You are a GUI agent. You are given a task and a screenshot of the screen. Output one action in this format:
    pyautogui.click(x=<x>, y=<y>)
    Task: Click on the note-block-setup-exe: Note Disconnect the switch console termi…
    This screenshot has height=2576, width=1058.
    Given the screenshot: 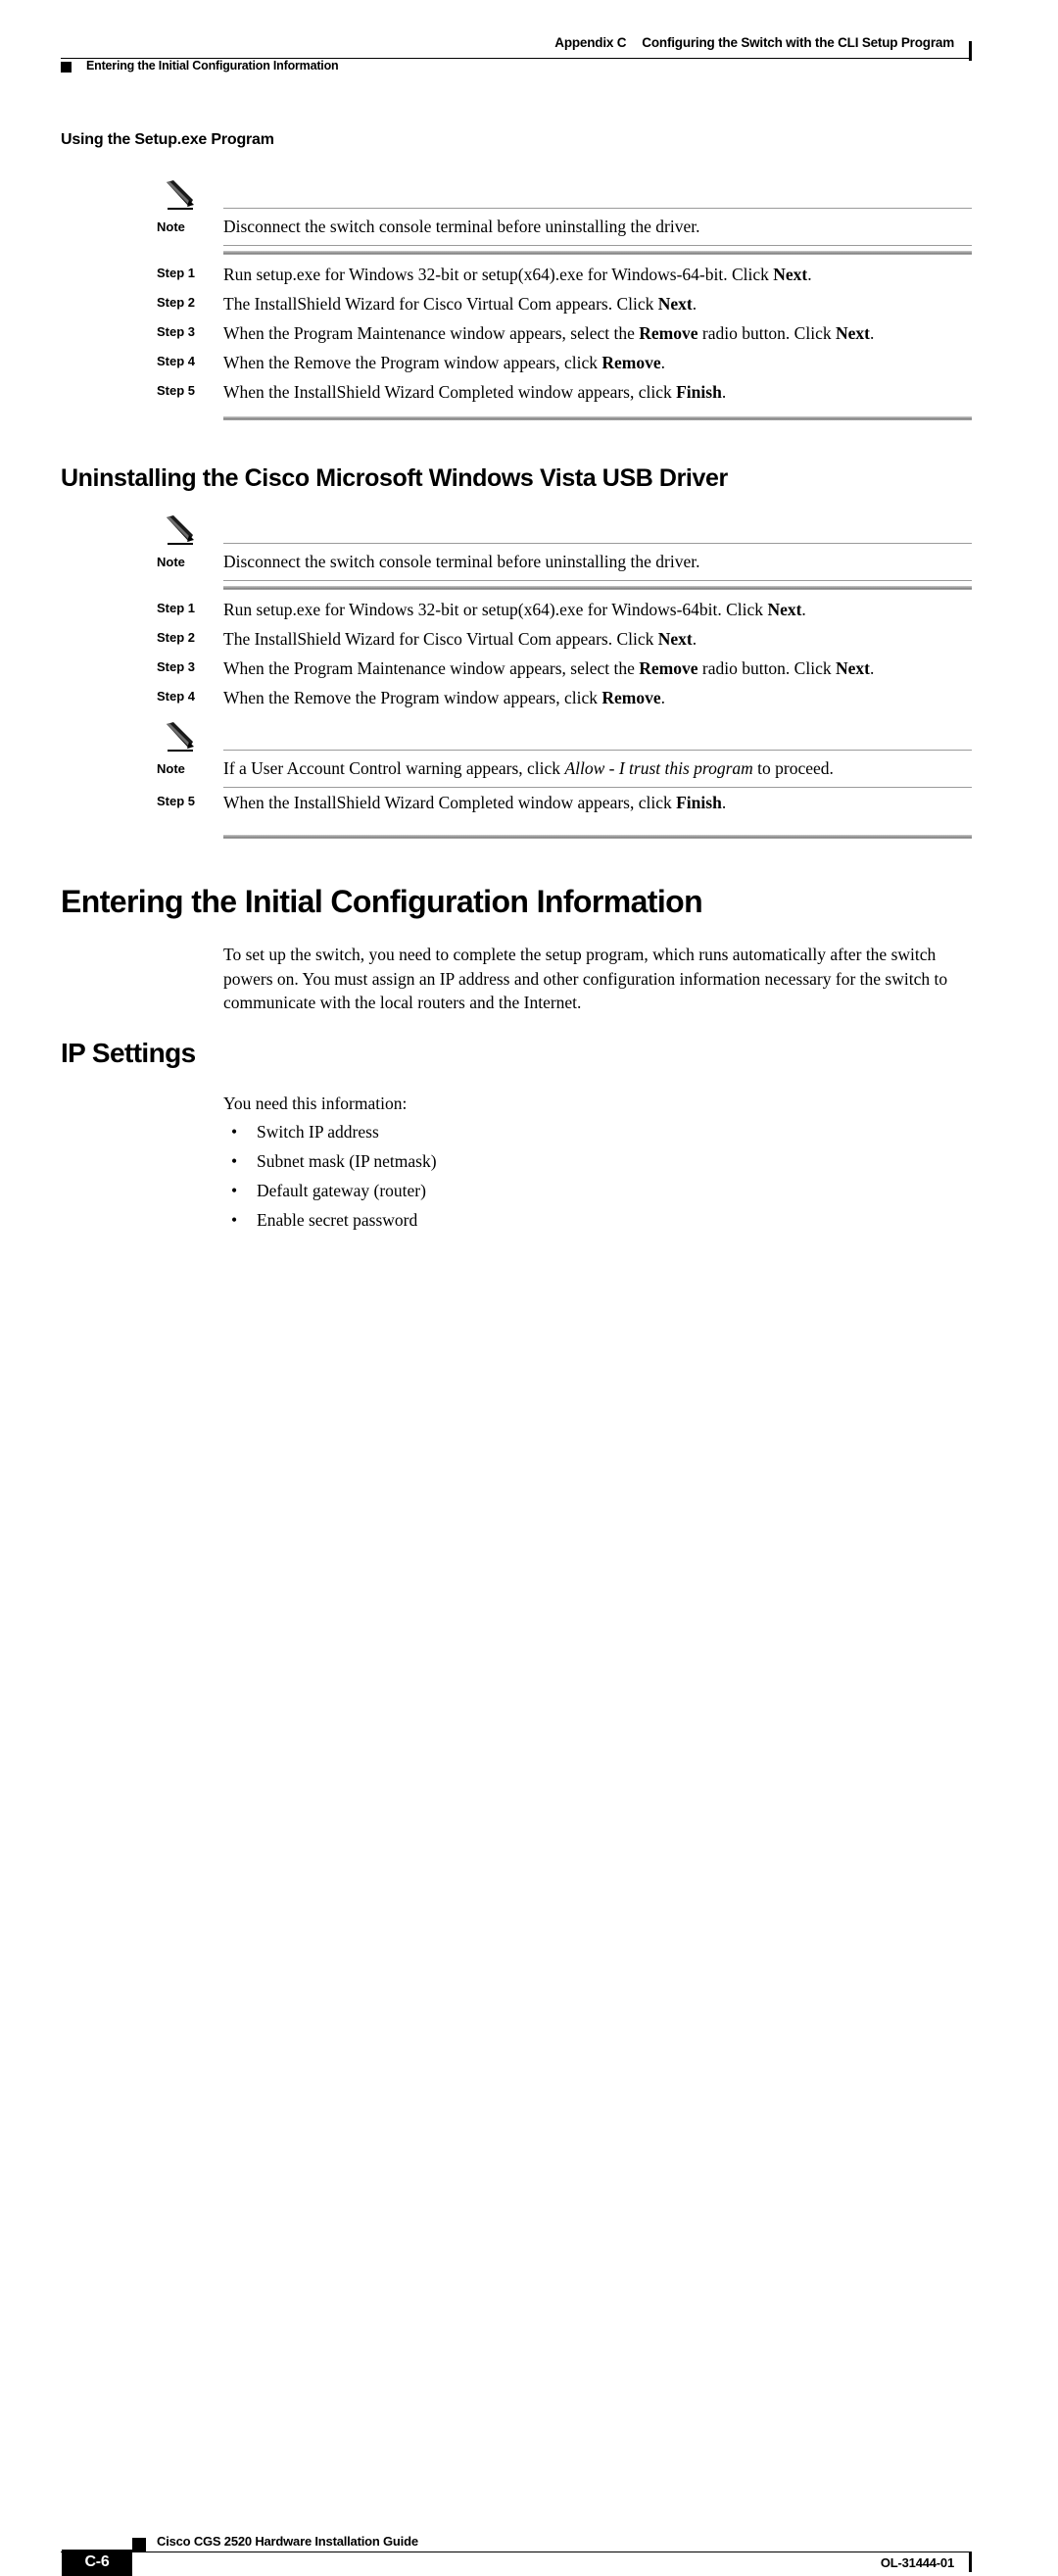 What is the action you would take?
    pyautogui.click(x=564, y=213)
    